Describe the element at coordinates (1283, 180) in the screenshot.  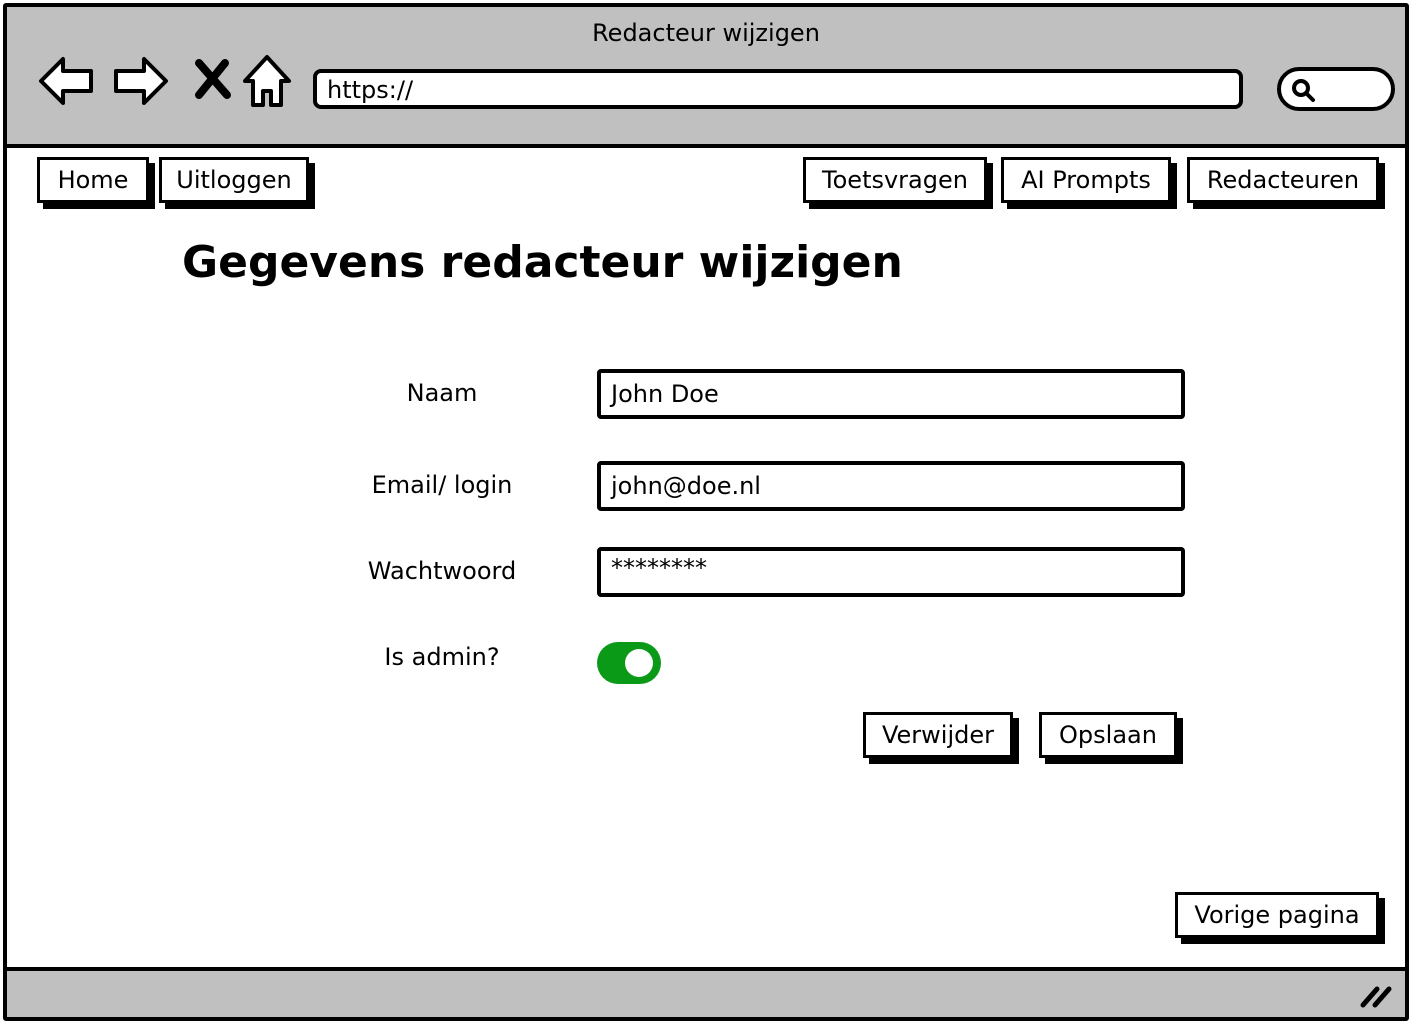
I see `nav-redacteuren-button: Redacteuren` at that location.